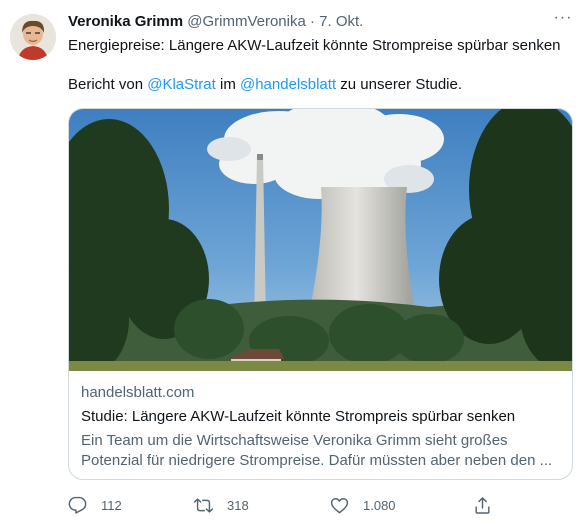  I want to click on action-bar: 112 318 1.080, so click(320, 505).